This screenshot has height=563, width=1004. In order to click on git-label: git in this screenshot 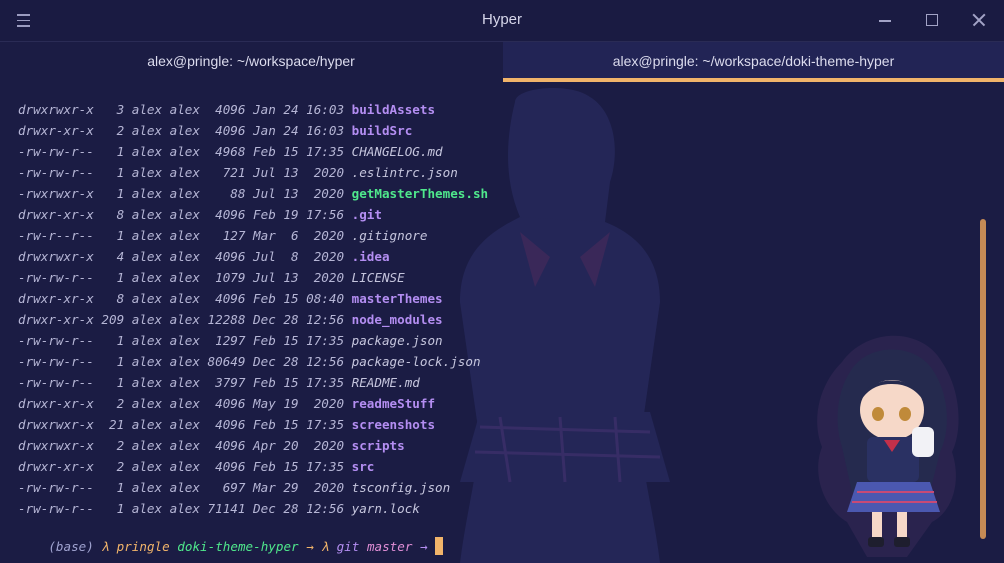, I will do `click(348, 546)`.